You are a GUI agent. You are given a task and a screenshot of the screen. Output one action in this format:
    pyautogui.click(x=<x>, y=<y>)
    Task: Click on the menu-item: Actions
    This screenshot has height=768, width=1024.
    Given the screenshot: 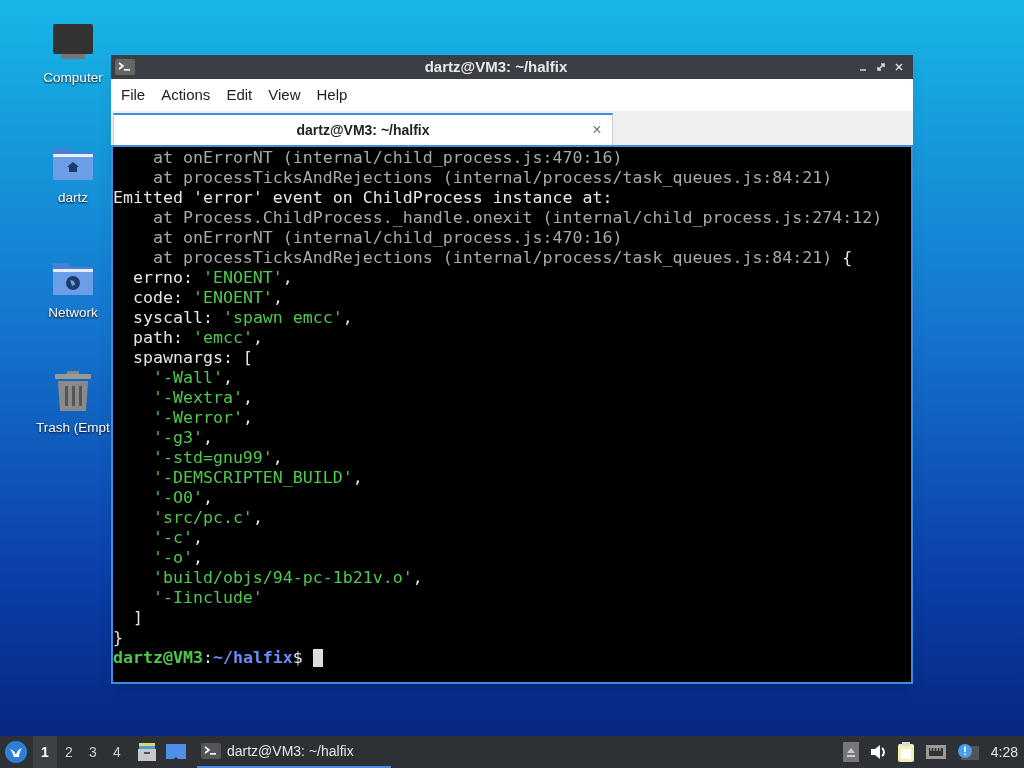 What is the action you would take?
    pyautogui.click(x=186, y=95)
    